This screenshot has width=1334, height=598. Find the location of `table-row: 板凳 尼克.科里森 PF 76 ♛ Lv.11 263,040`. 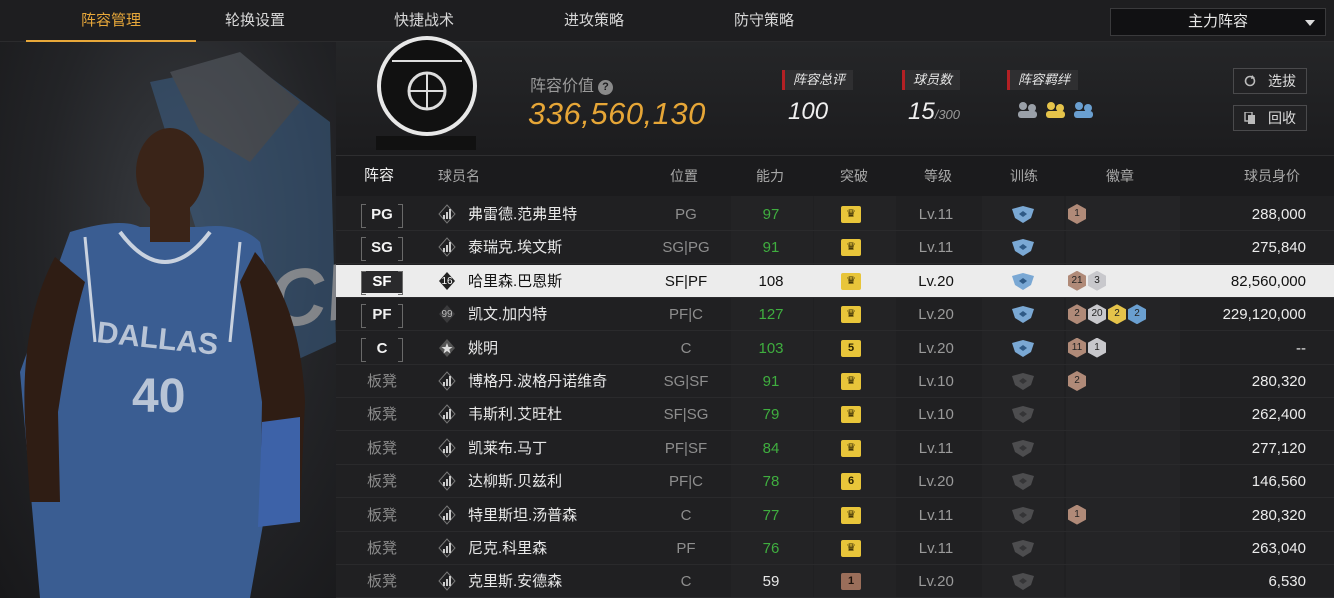

table-row: 板凳 尼克.科里森 PF 76 ♛ Lv.11 263,040 is located at coordinates (835, 548).